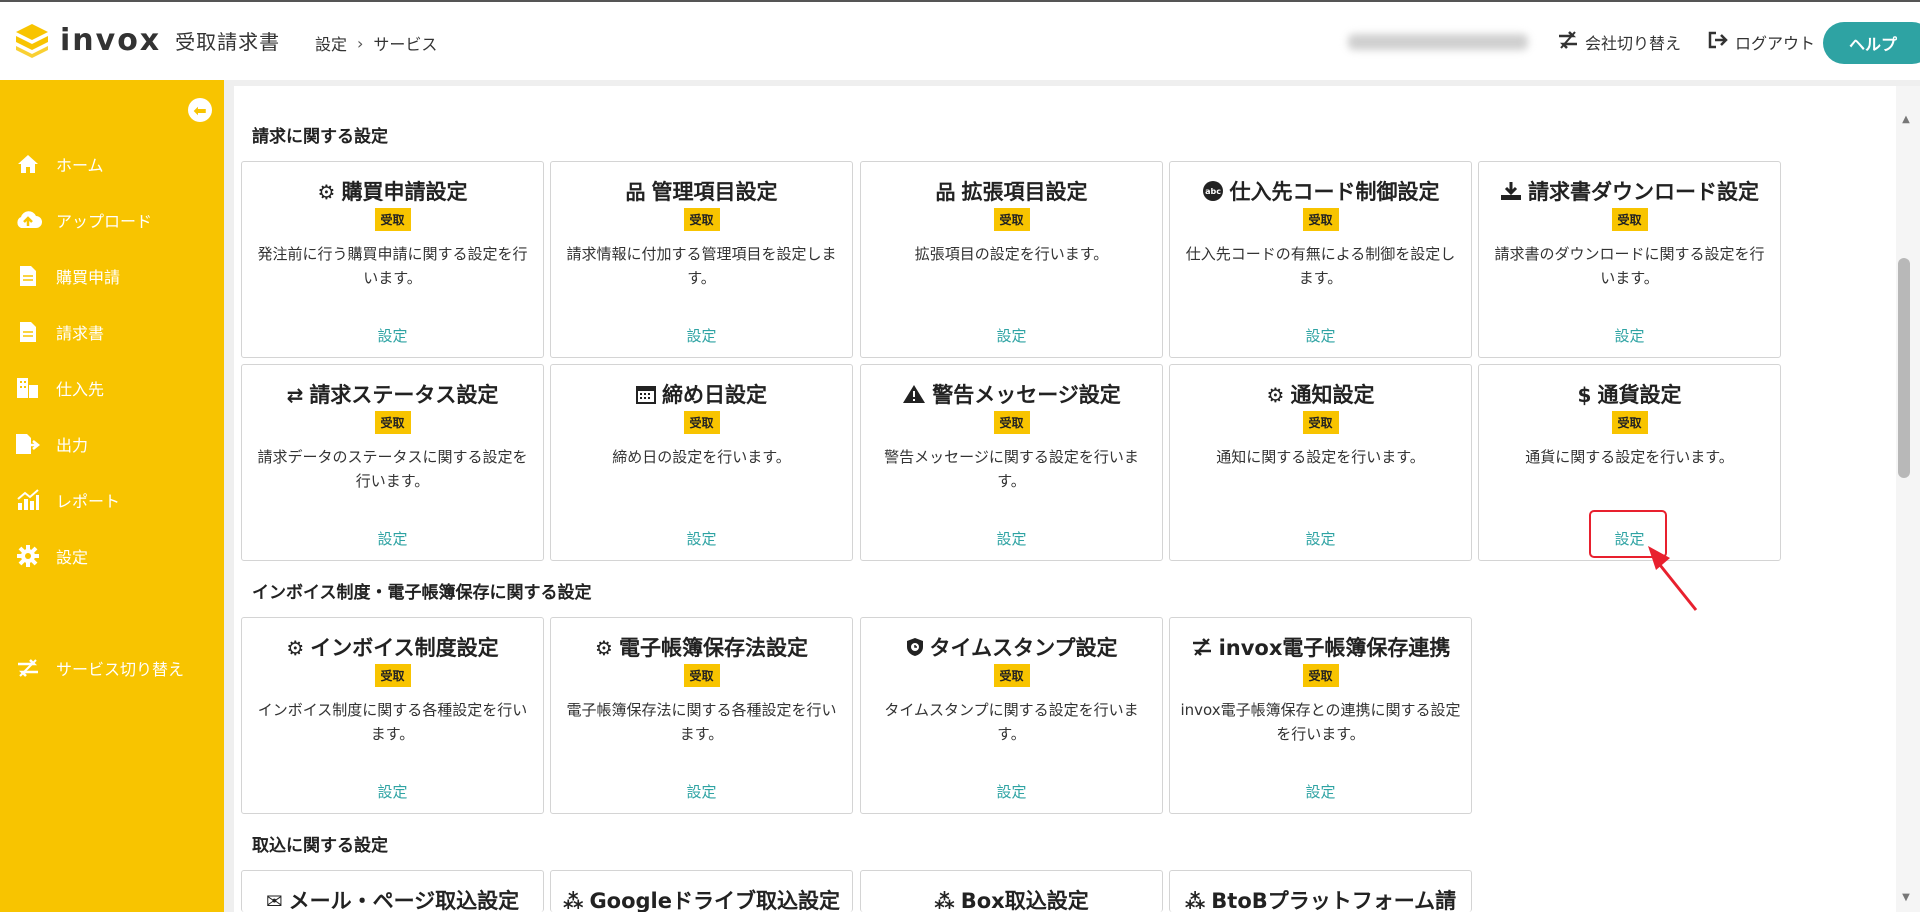 This screenshot has width=1920, height=912. I want to click on card-description: インボイス制度に関する各種設定を行います。, so click(392, 722).